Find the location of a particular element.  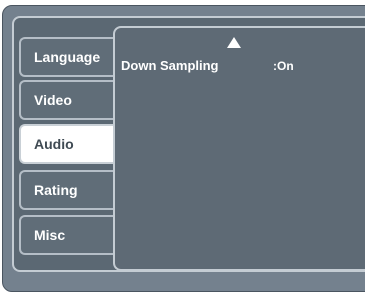

tab-label: Video is located at coordinates (53, 100).